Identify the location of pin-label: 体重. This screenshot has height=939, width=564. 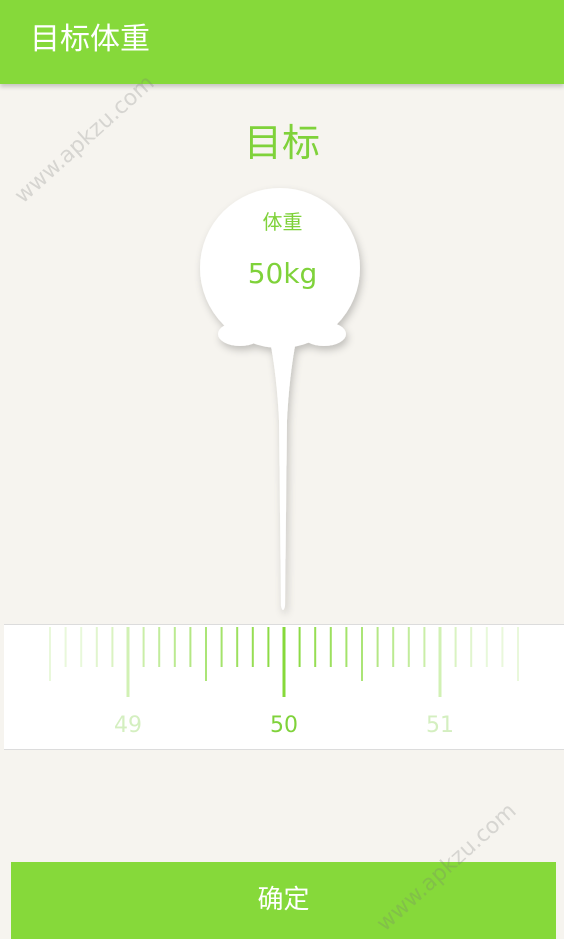
(282, 222).